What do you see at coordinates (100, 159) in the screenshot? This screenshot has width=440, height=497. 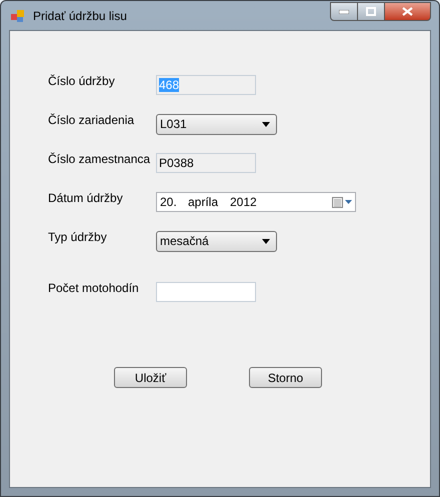 I see `field-label: Číslo zamestnanca` at bounding box center [100, 159].